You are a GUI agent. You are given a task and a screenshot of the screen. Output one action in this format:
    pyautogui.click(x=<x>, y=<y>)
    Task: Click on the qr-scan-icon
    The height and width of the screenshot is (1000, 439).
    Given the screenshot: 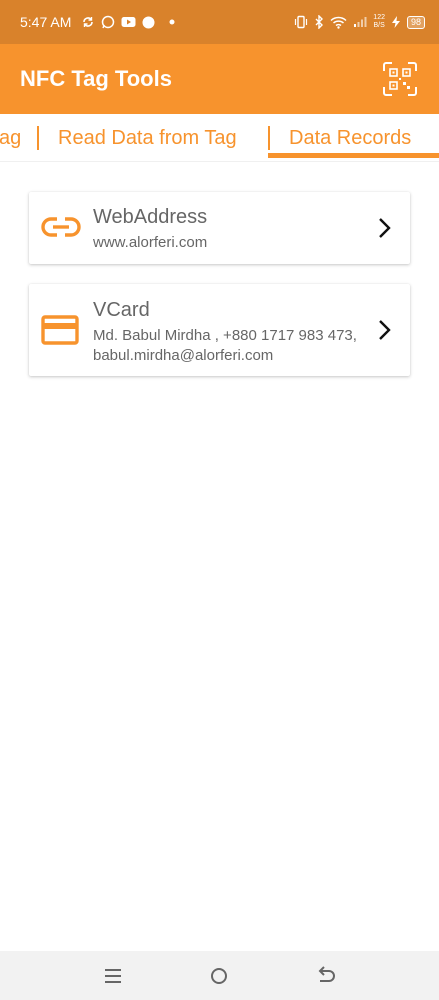 What is the action you would take?
    pyautogui.click(x=400, y=79)
    